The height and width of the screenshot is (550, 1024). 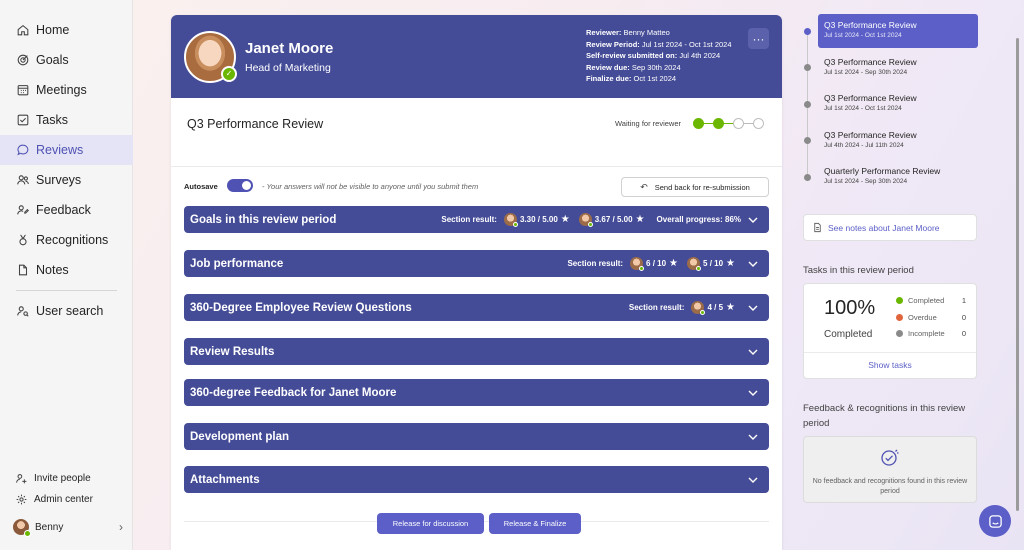 I want to click on chat-support-button, so click(x=995, y=521).